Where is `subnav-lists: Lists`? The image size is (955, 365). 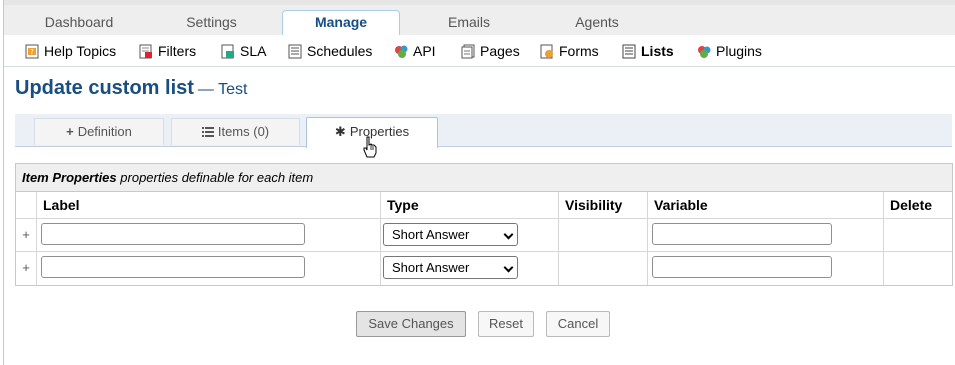 subnav-lists: Lists is located at coordinates (648, 51).